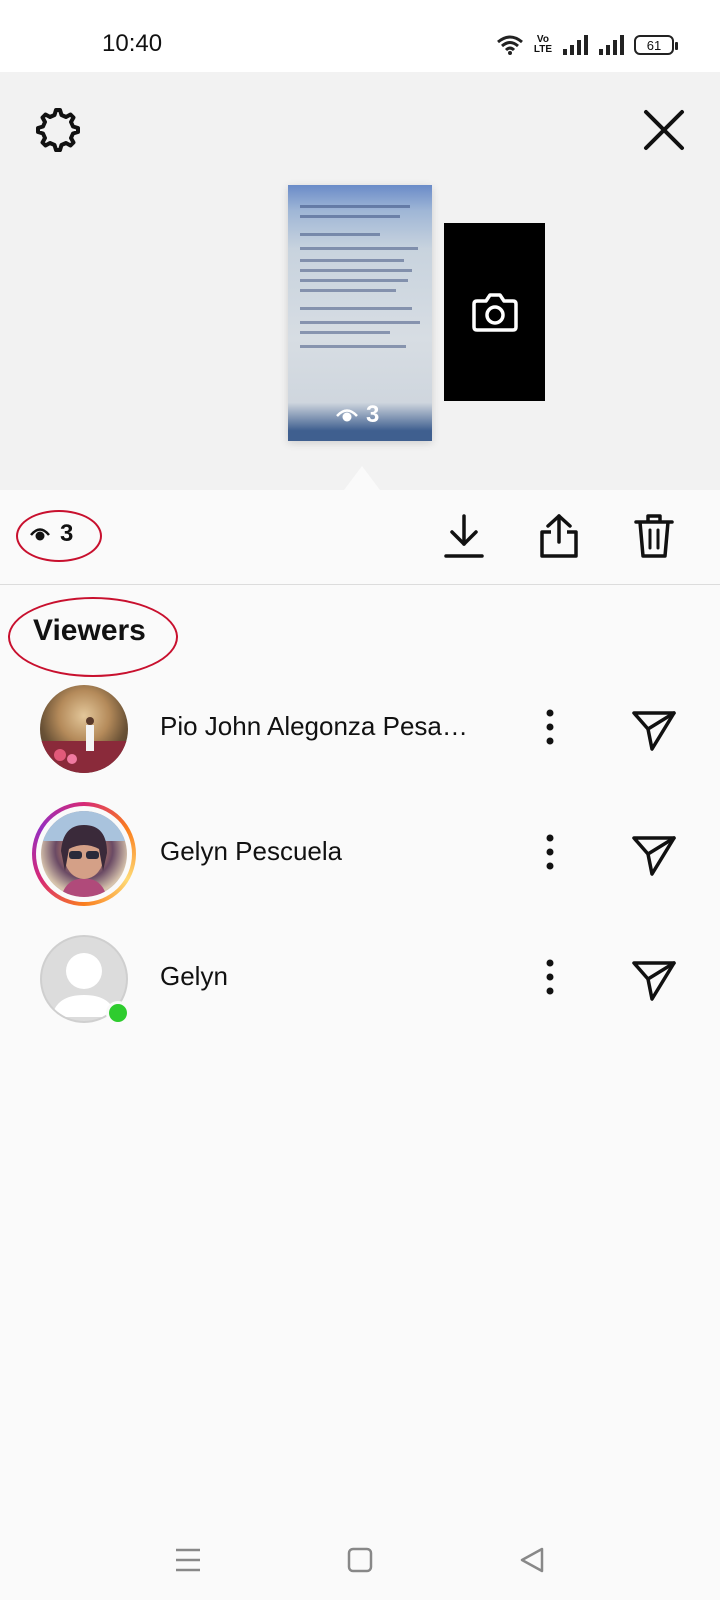 This screenshot has height=1600, width=720. What do you see at coordinates (360, 36) in the screenshot?
I see `status-bar: 10:40 Vo LTE 61` at bounding box center [360, 36].